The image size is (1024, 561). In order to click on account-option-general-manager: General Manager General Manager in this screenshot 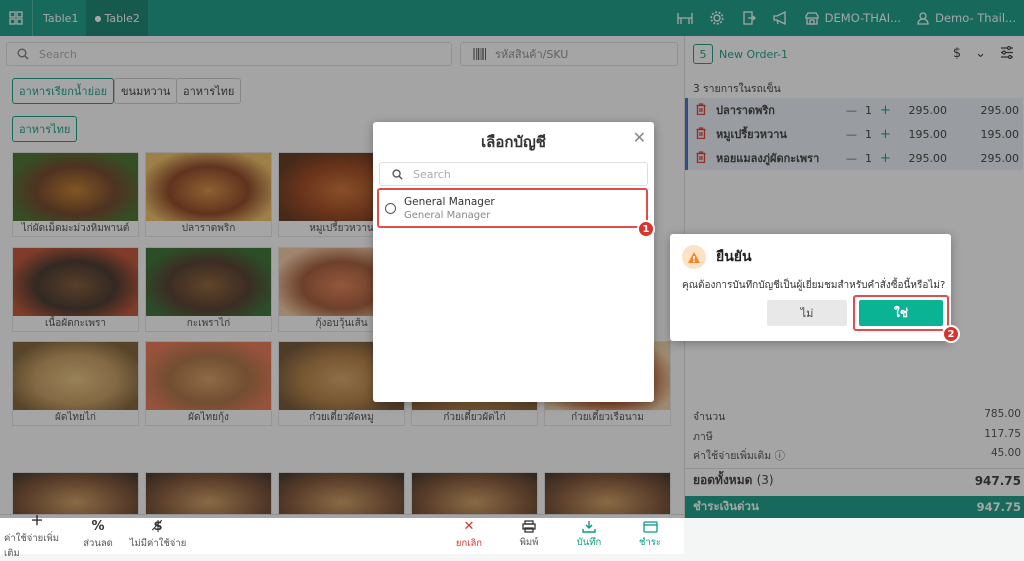, I will do `click(512, 208)`.